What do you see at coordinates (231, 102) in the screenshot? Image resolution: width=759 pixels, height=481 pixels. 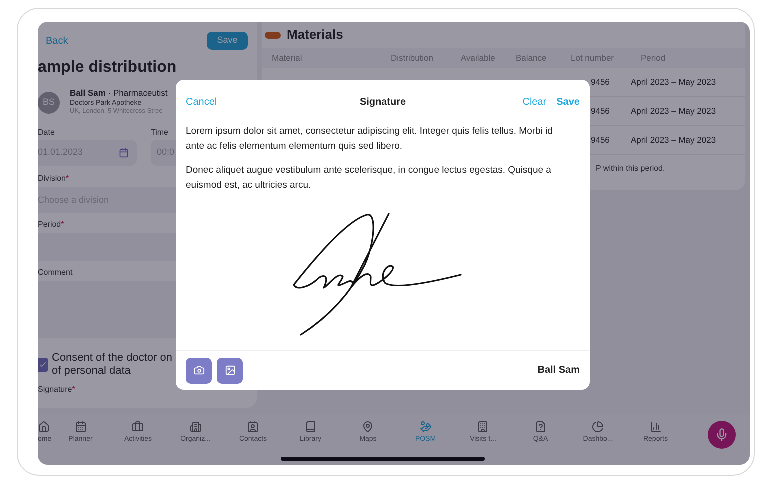 I see `cancel-button: Cancel` at bounding box center [231, 102].